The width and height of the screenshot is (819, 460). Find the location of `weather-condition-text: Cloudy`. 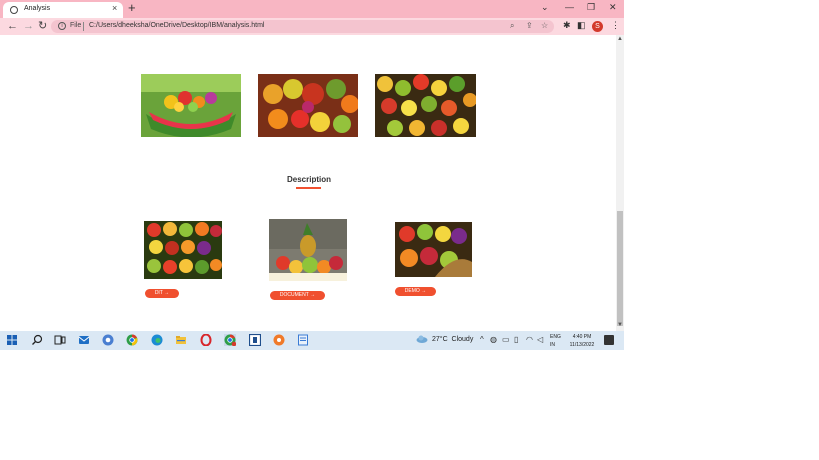

weather-condition-text: Cloudy is located at coordinates (462, 339).